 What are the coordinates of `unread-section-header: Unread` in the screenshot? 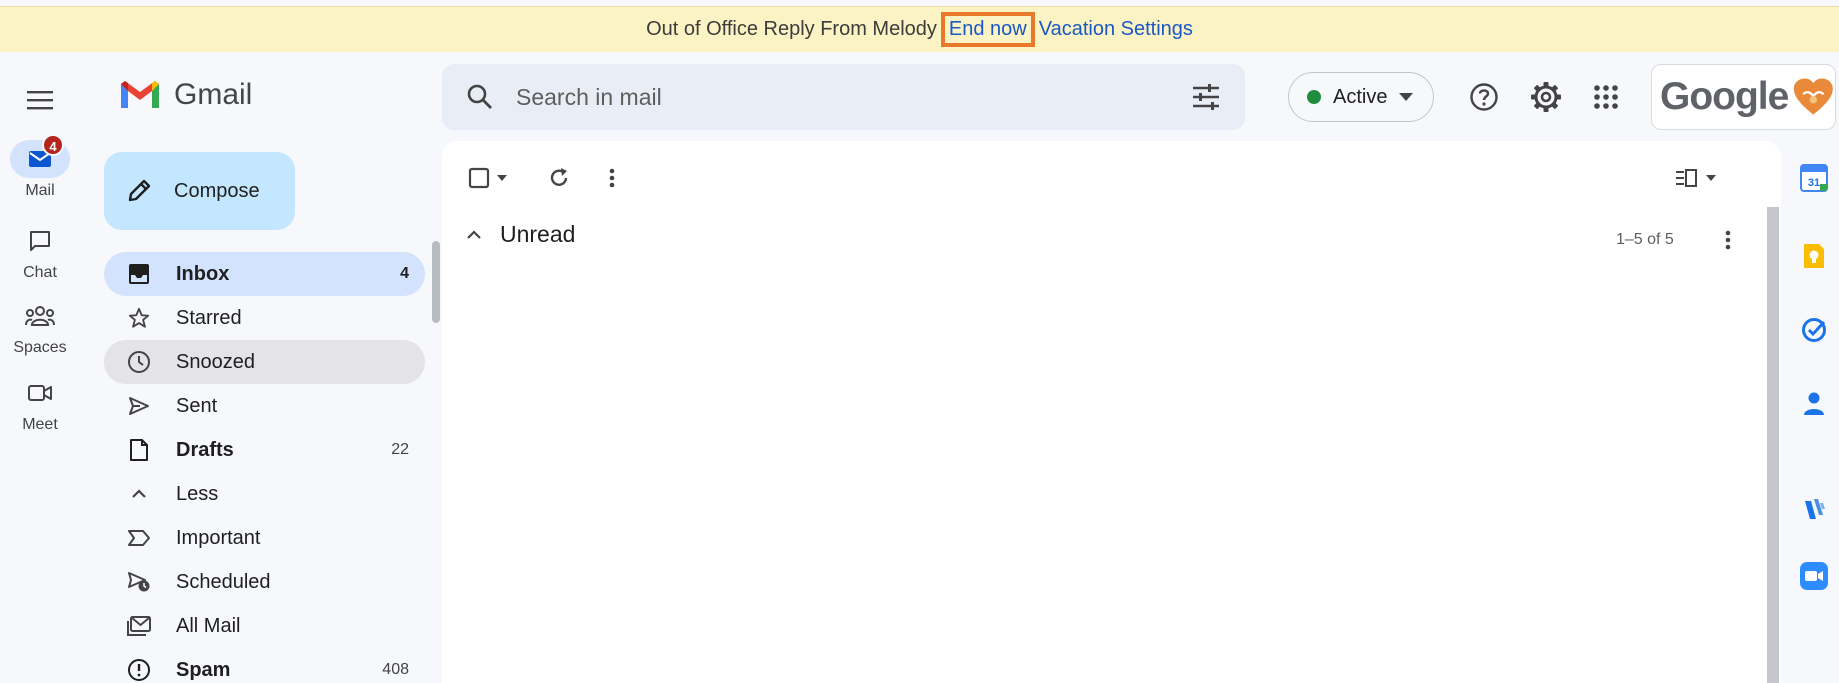 It's located at (520, 234).